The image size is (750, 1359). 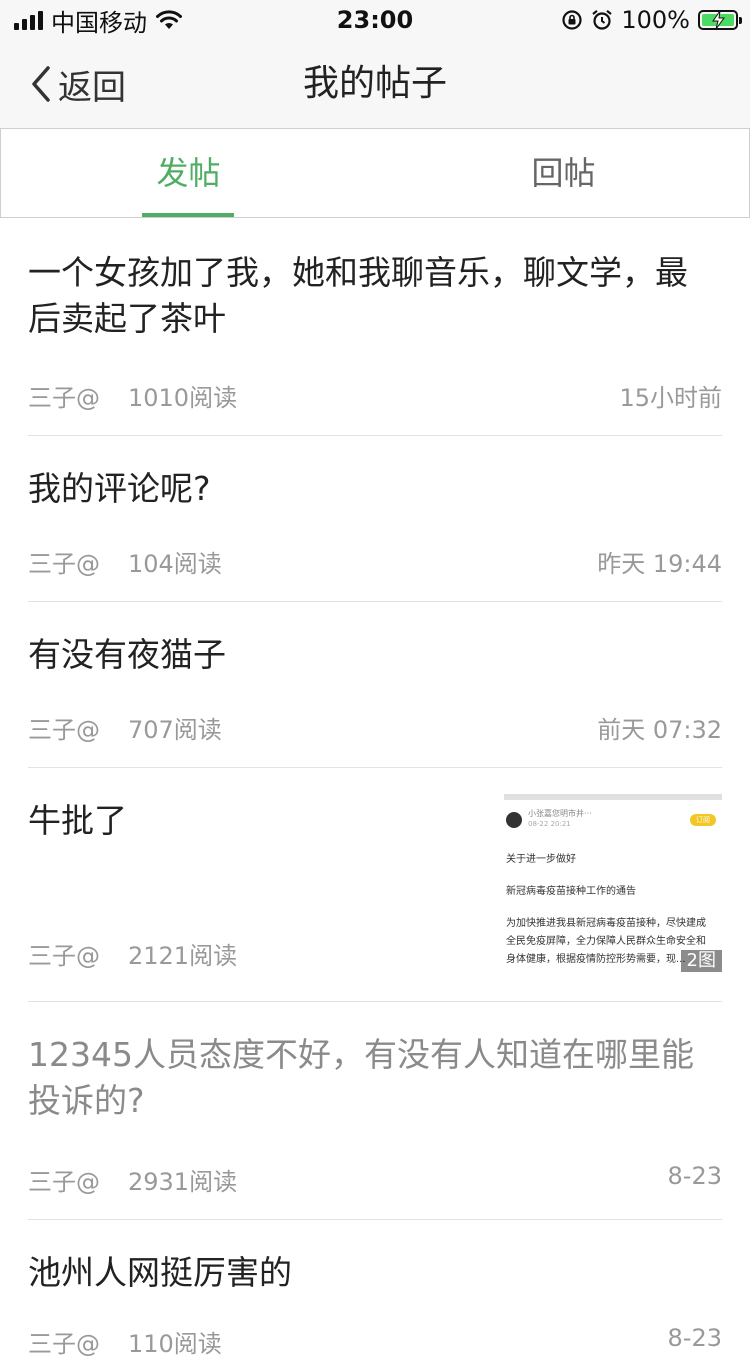 What do you see at coordinates (127, 654) in the screenshot?
I see `post-title: 有没有夜猫子` at bounding box center [127, 654].